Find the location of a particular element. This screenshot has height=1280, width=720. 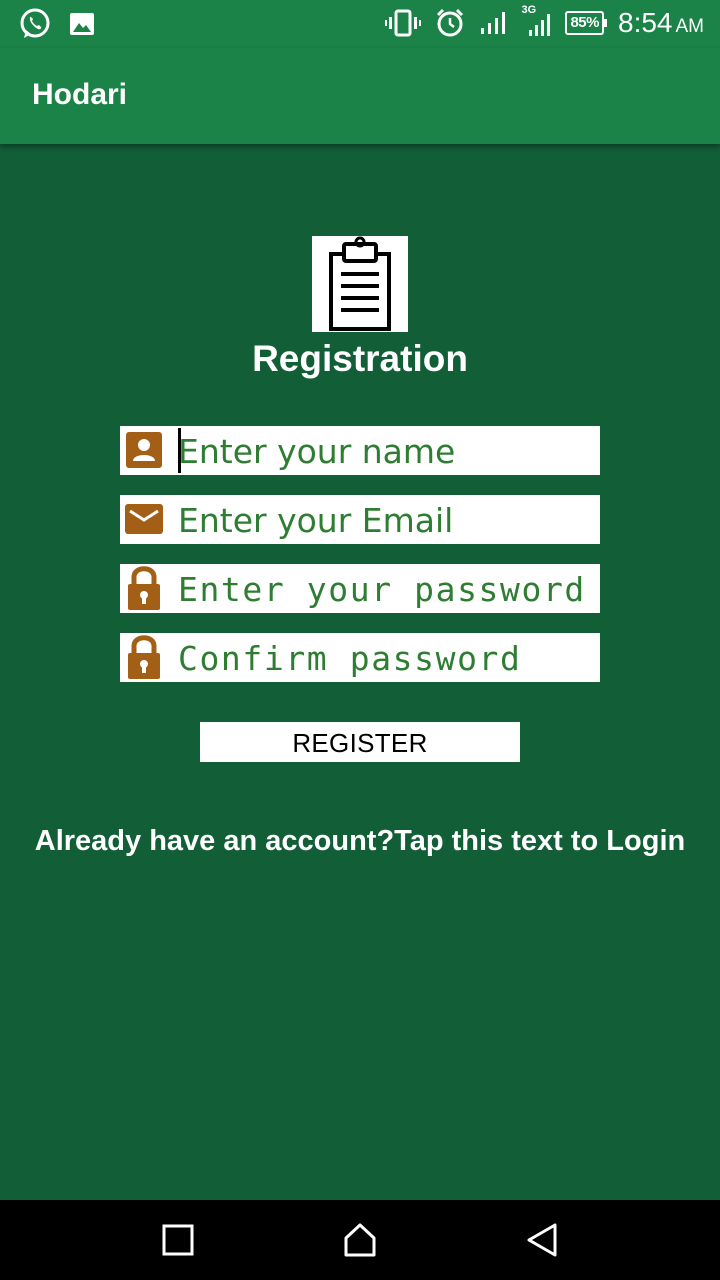

email-placeholder: Enter your Email is located at coordinates (316, 520).